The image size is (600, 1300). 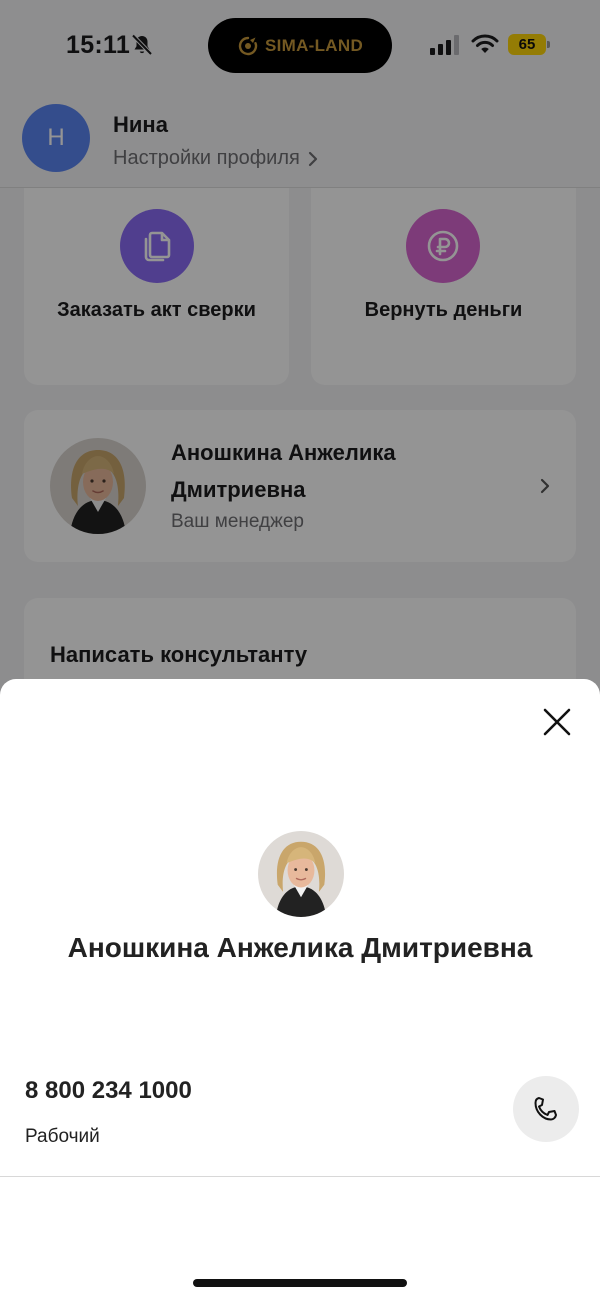 I want to click on close-icon, so click(x=557, y=722).